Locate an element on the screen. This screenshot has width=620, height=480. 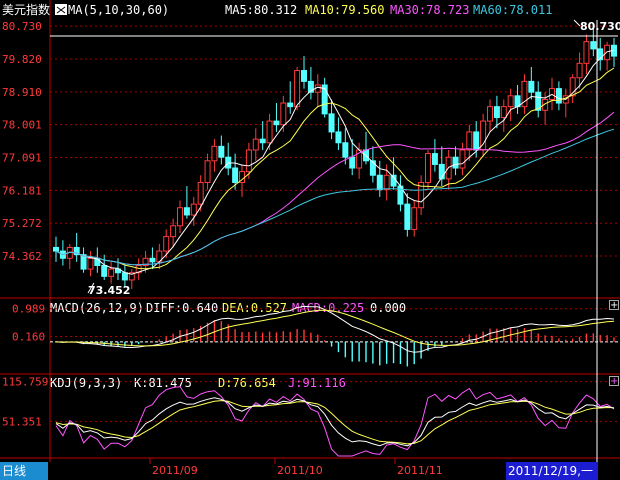
y-tick-label: 77.091 is located at coordinates (22, 158).